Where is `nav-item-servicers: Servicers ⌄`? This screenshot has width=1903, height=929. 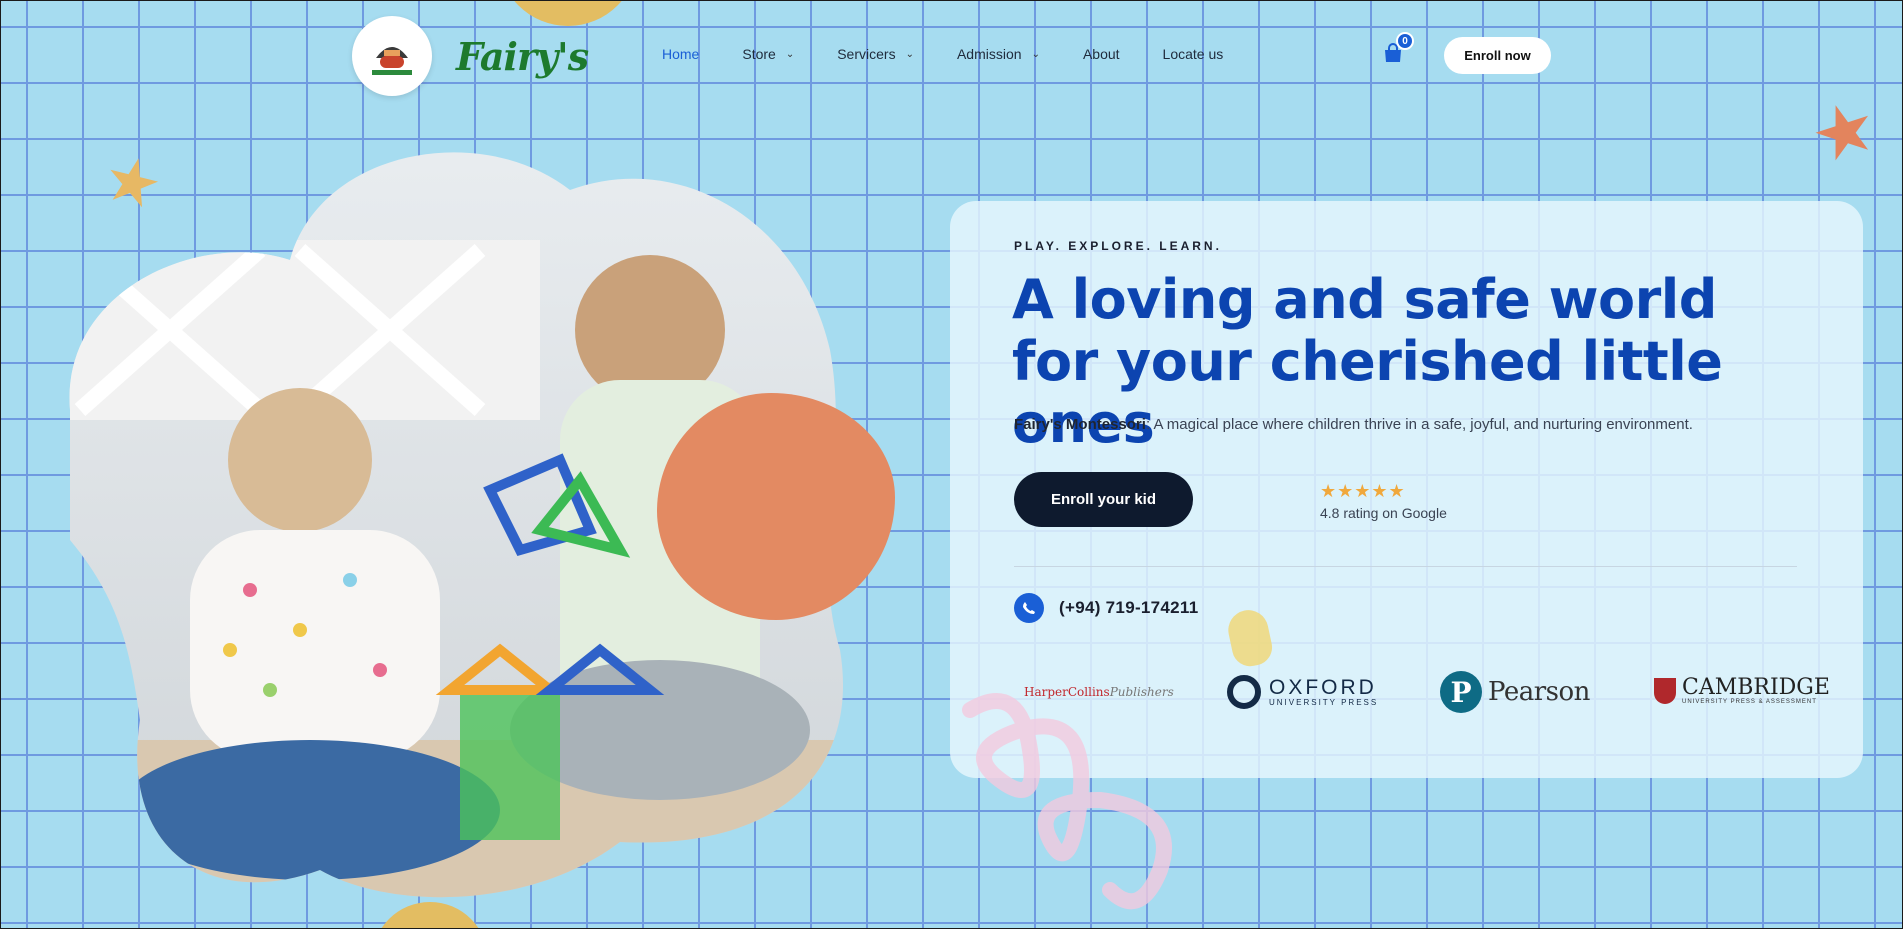
nav-item-servicers: Servicers ⌄ is located at coordinates (875, 54).